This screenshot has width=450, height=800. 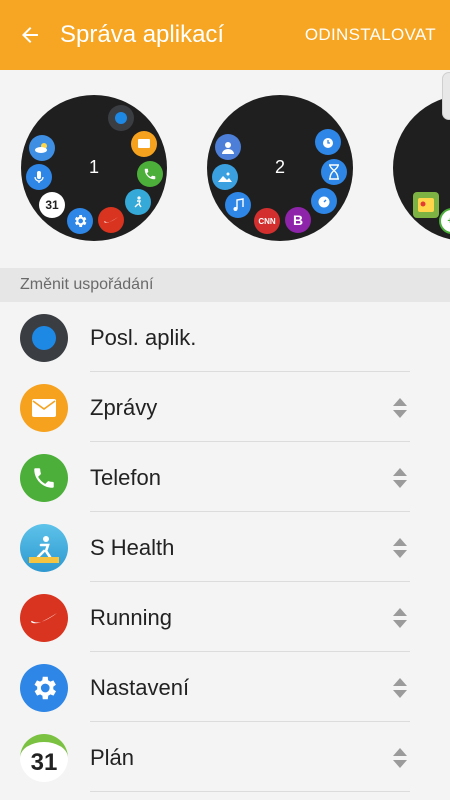 I want to click on back-arrow-icon, so click(x=30, y=35).